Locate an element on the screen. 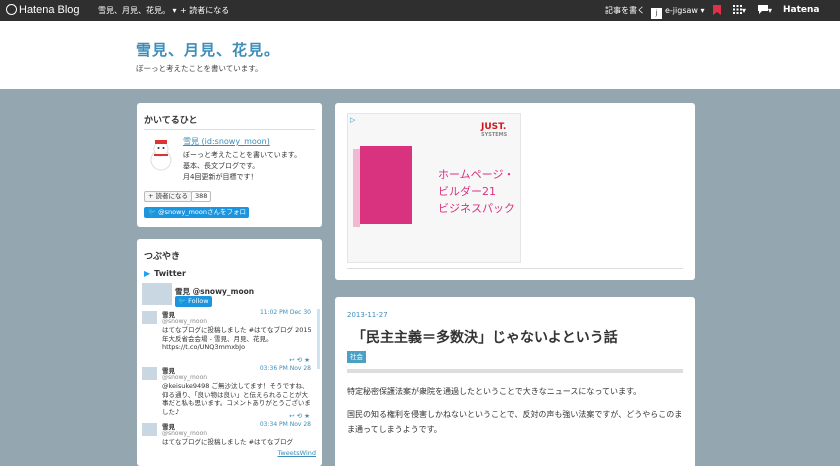  avatar: j is located at coordinates (656, 13).